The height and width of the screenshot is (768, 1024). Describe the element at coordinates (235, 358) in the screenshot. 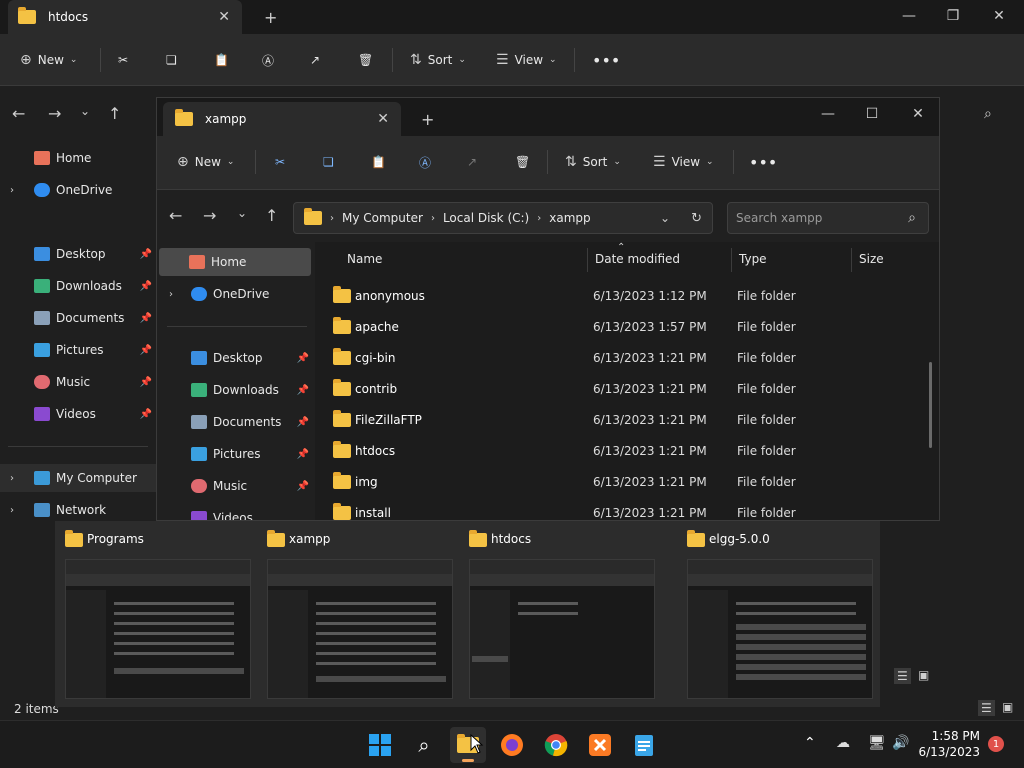

I see `sidebar-item-desktop: Desktop 📌` at that location.